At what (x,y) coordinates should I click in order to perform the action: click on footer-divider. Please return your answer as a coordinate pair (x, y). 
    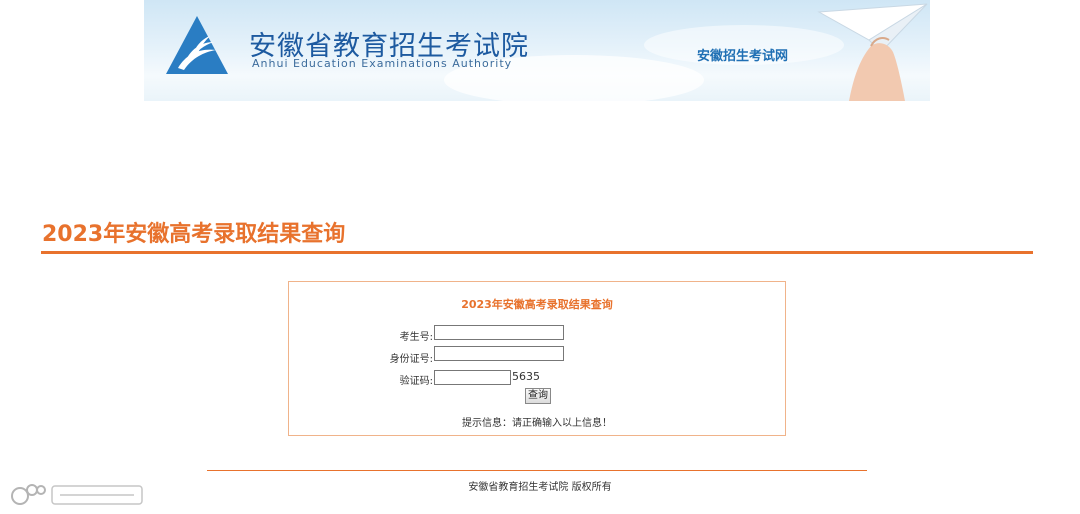
    Looking at the image, I should click on (537, 470).